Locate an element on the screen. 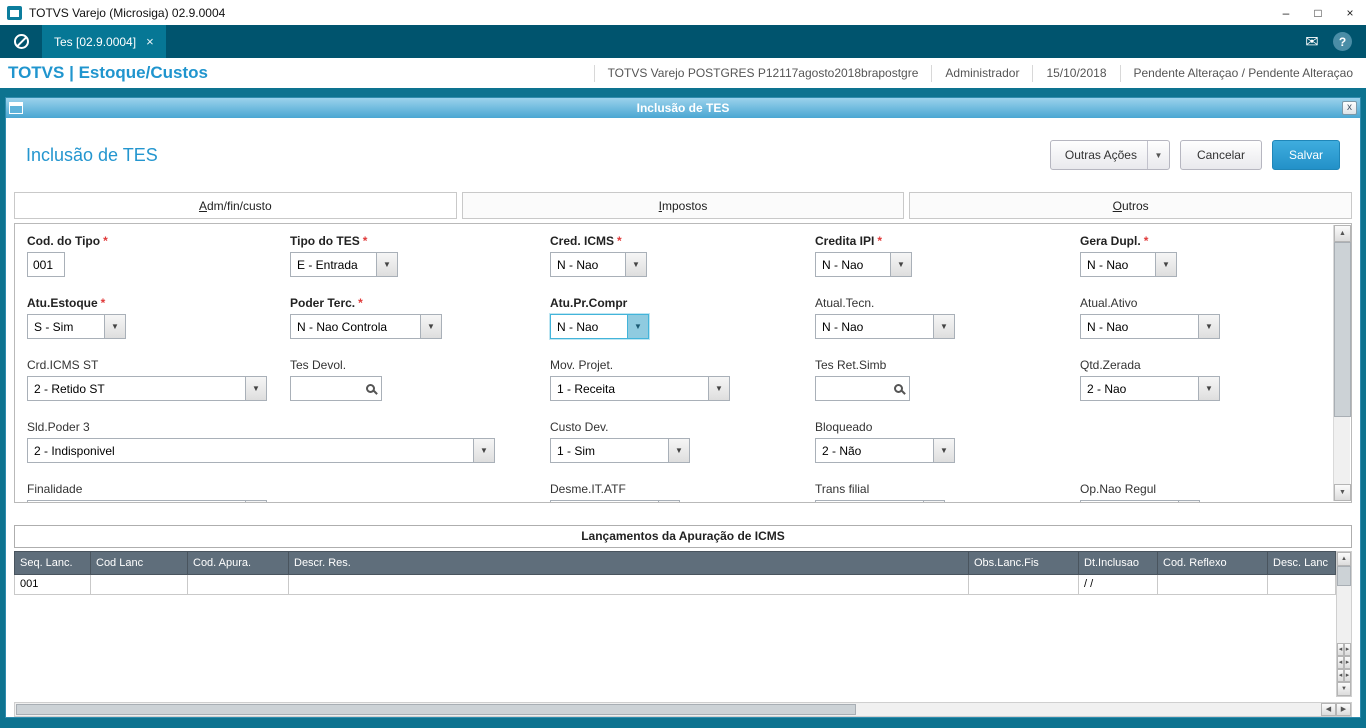 Image resolution: width=1366 pixels, height=728 pixels. atu-pr-compr-select: N - Nao ▼ is located at coordinates (599, 326).